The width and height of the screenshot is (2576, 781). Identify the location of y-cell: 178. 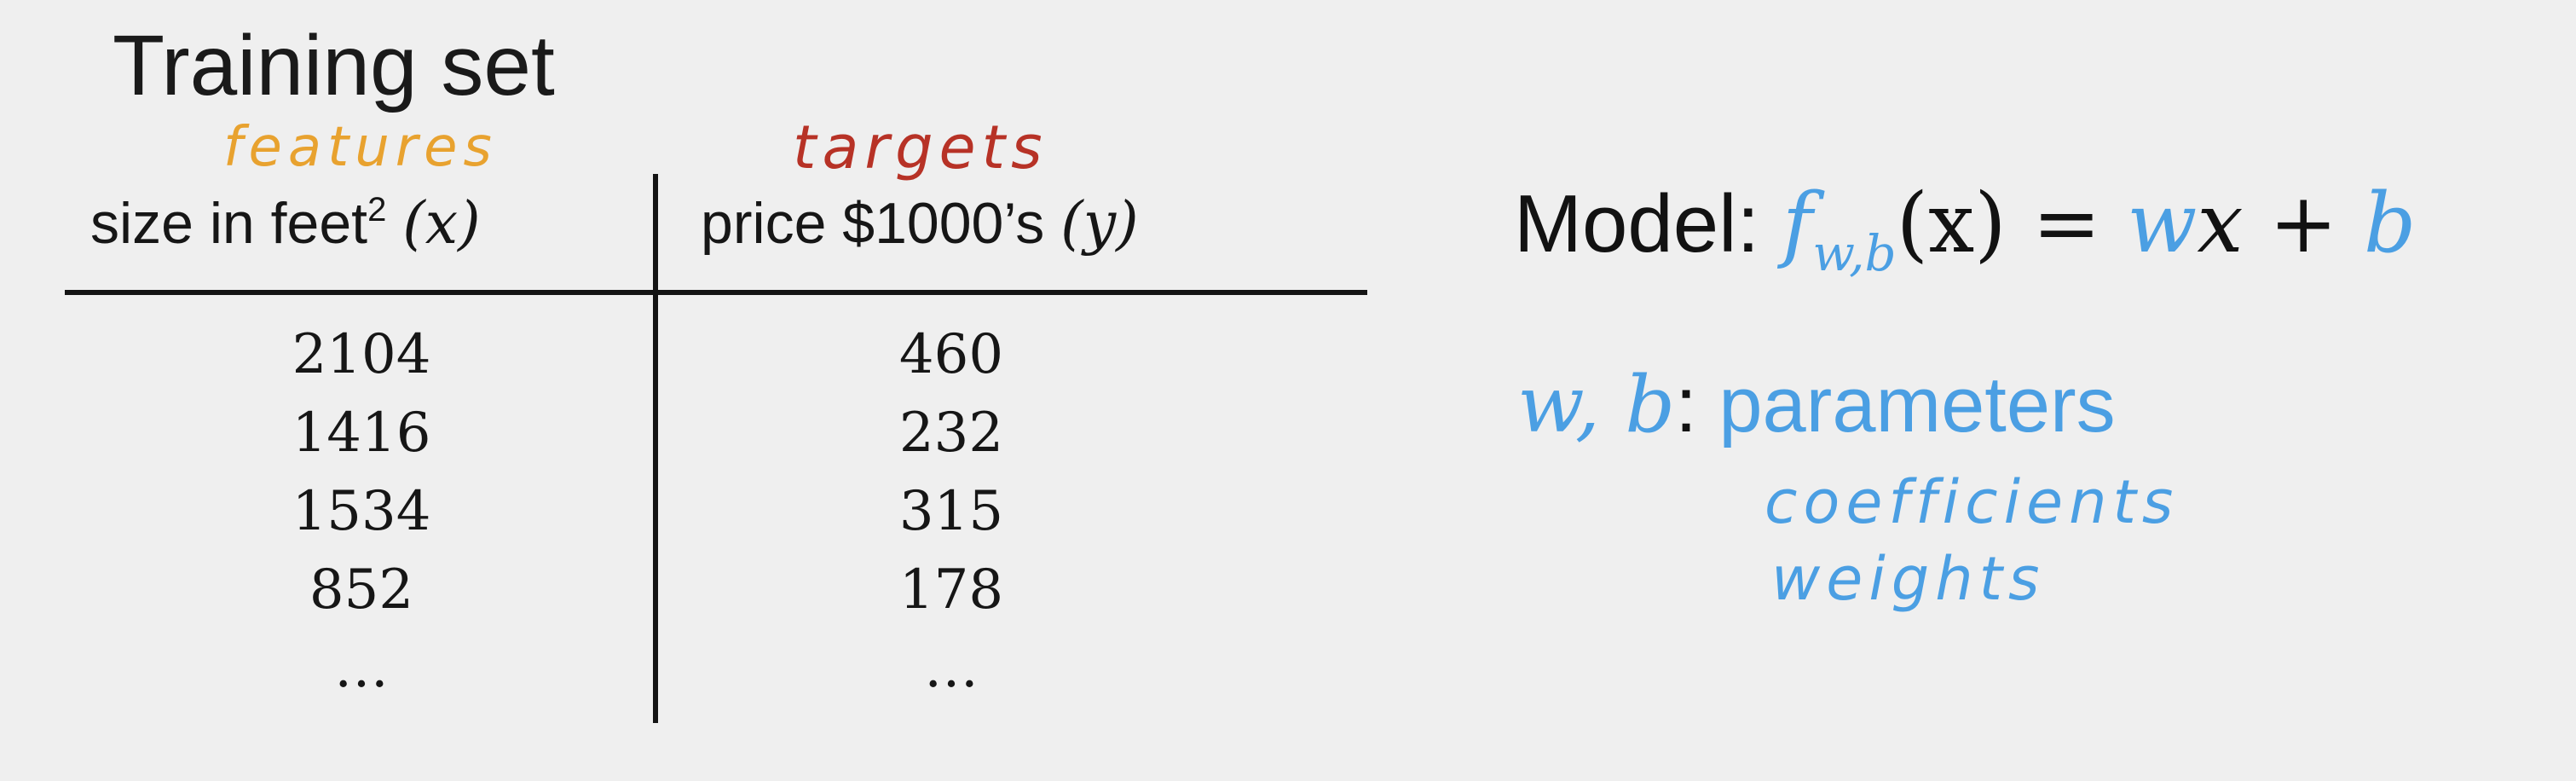
(951, 590).